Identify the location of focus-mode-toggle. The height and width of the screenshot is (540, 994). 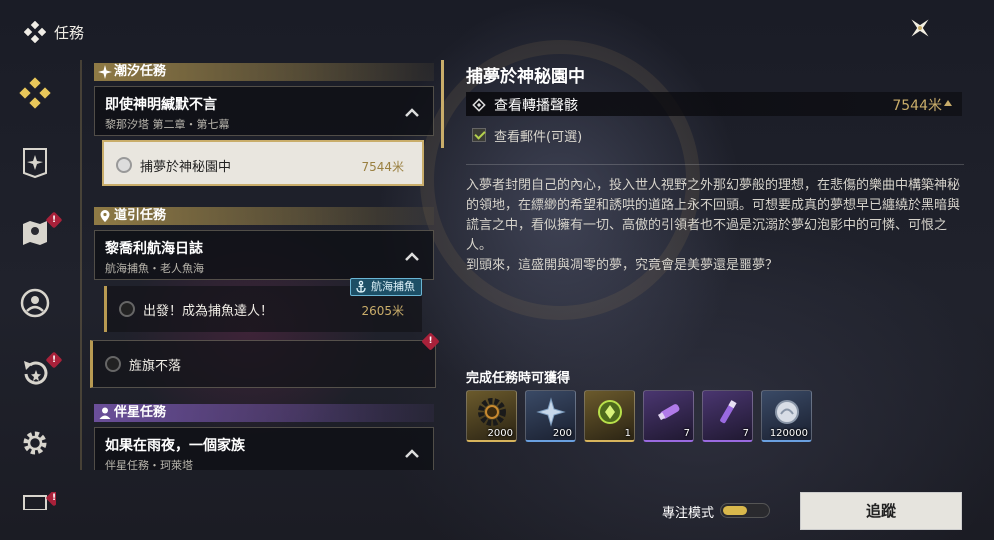
(745, 510).